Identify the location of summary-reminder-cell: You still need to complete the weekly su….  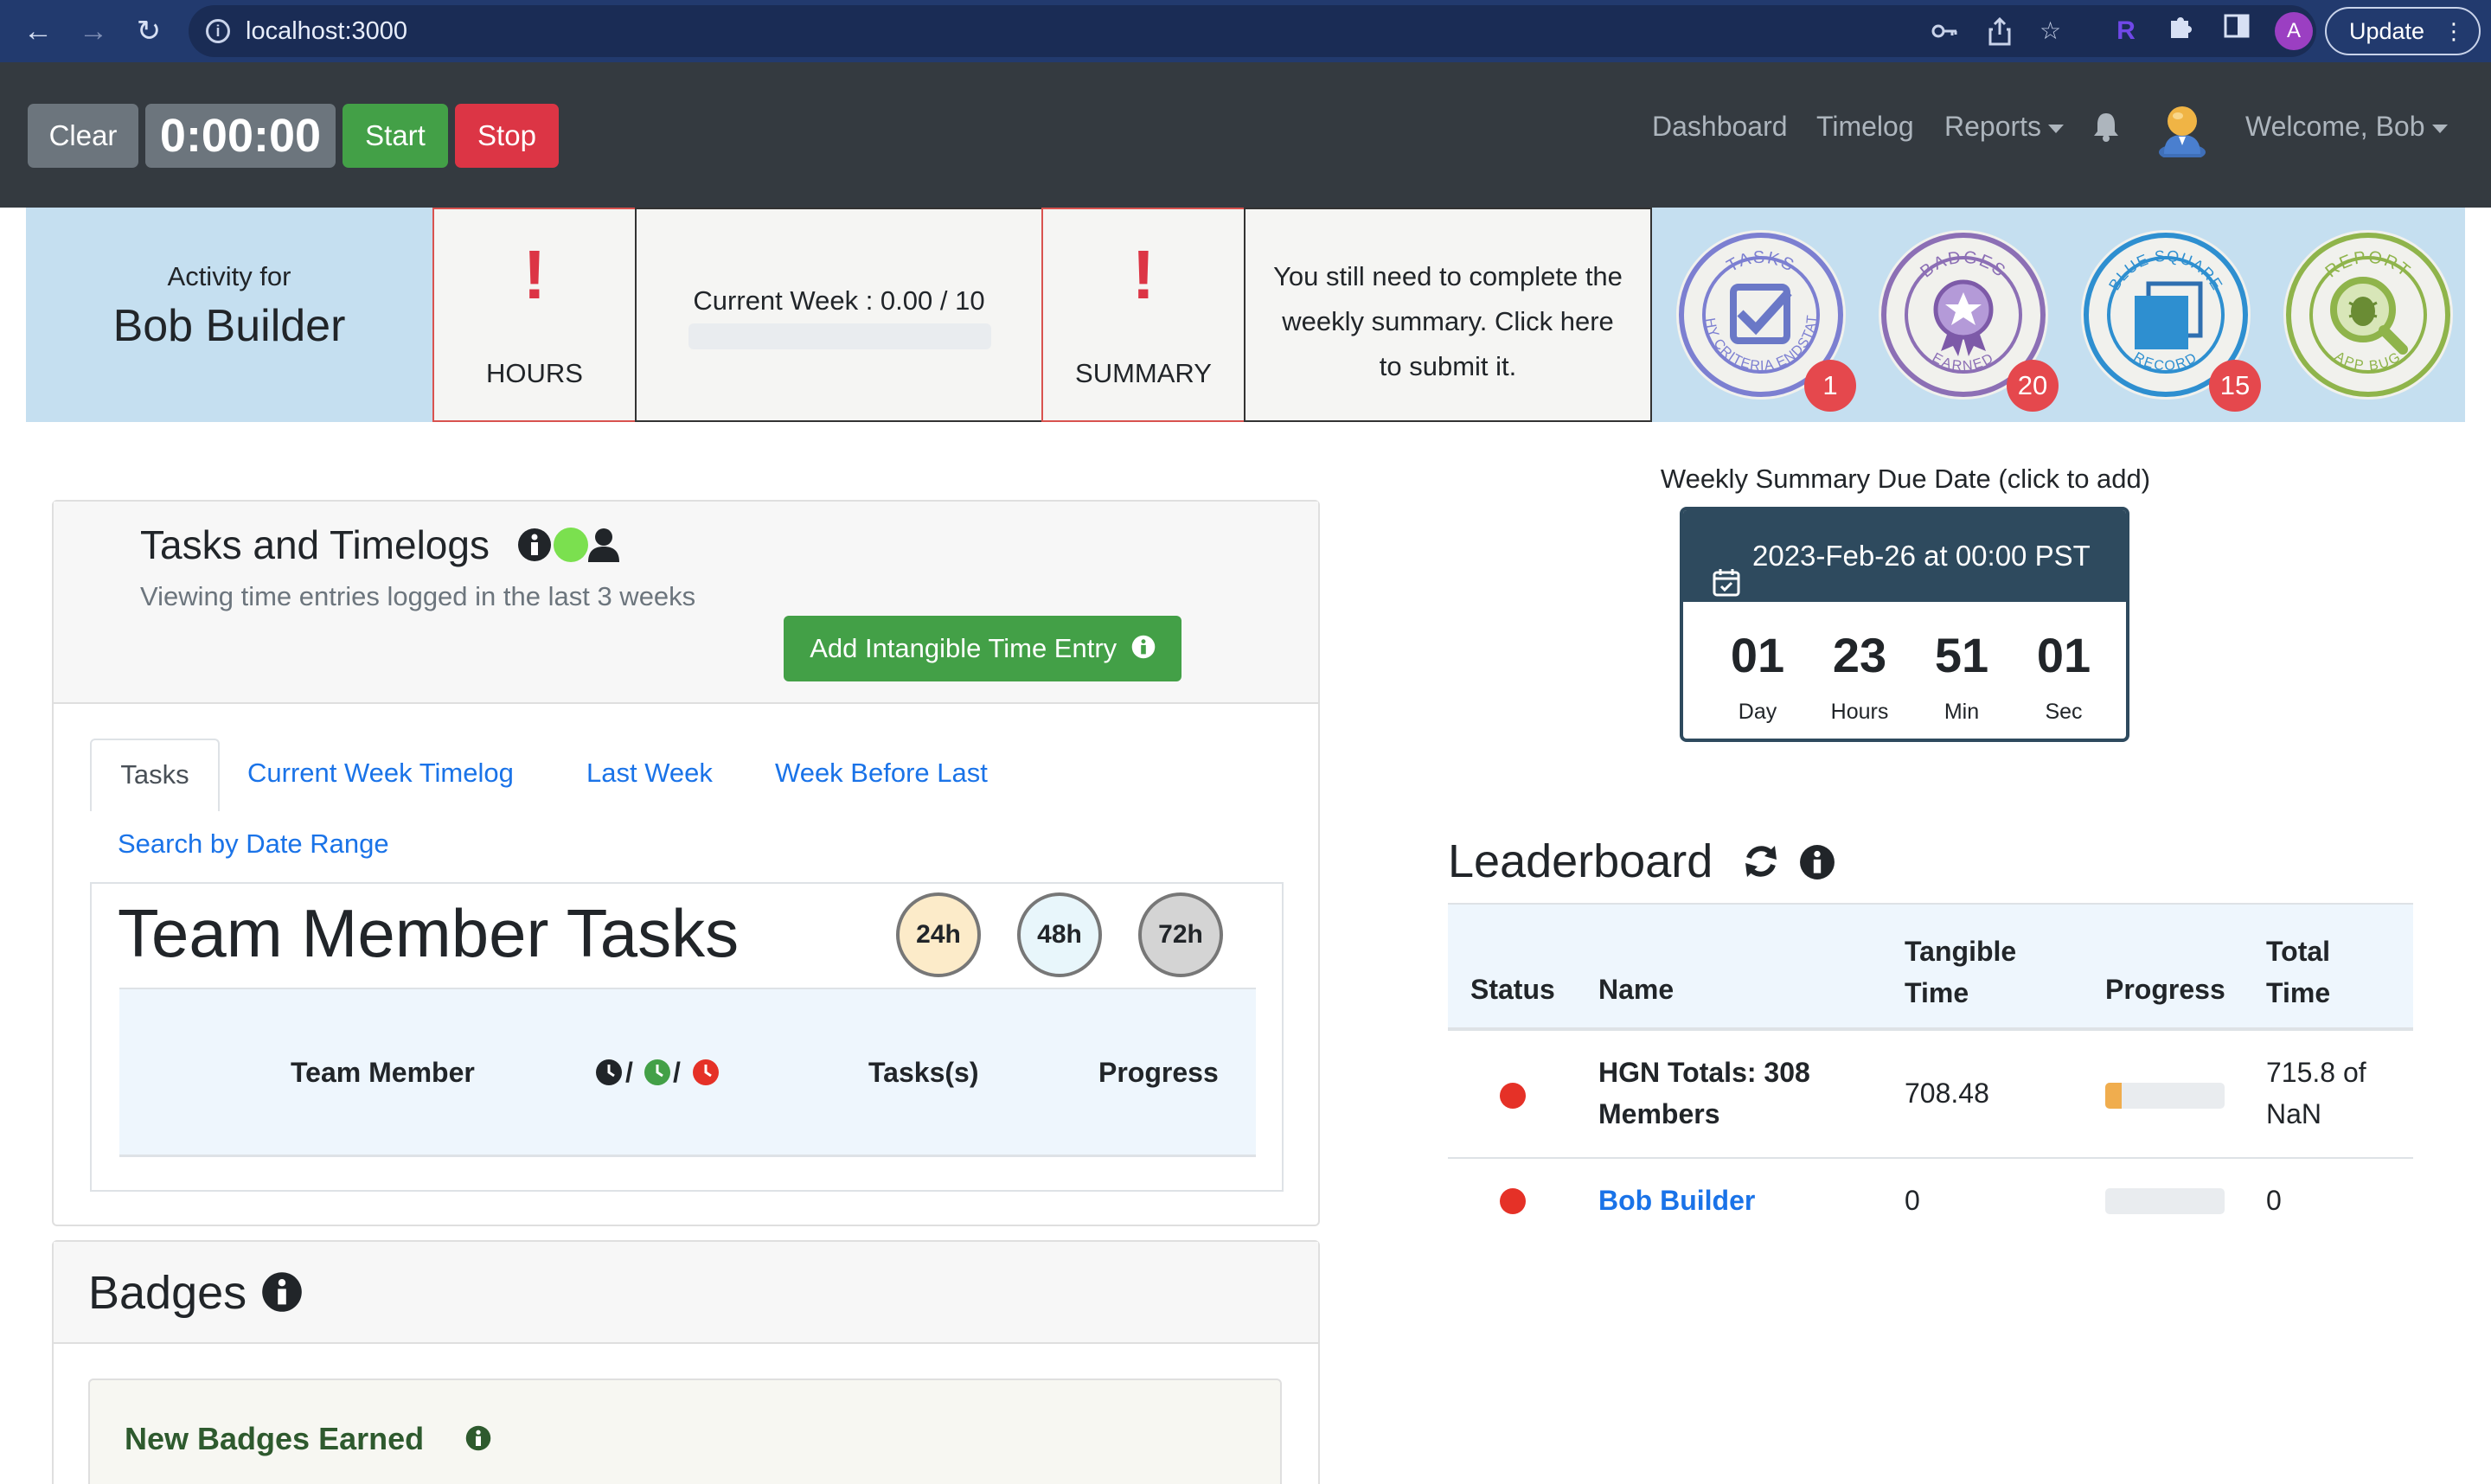
(1448, 315).